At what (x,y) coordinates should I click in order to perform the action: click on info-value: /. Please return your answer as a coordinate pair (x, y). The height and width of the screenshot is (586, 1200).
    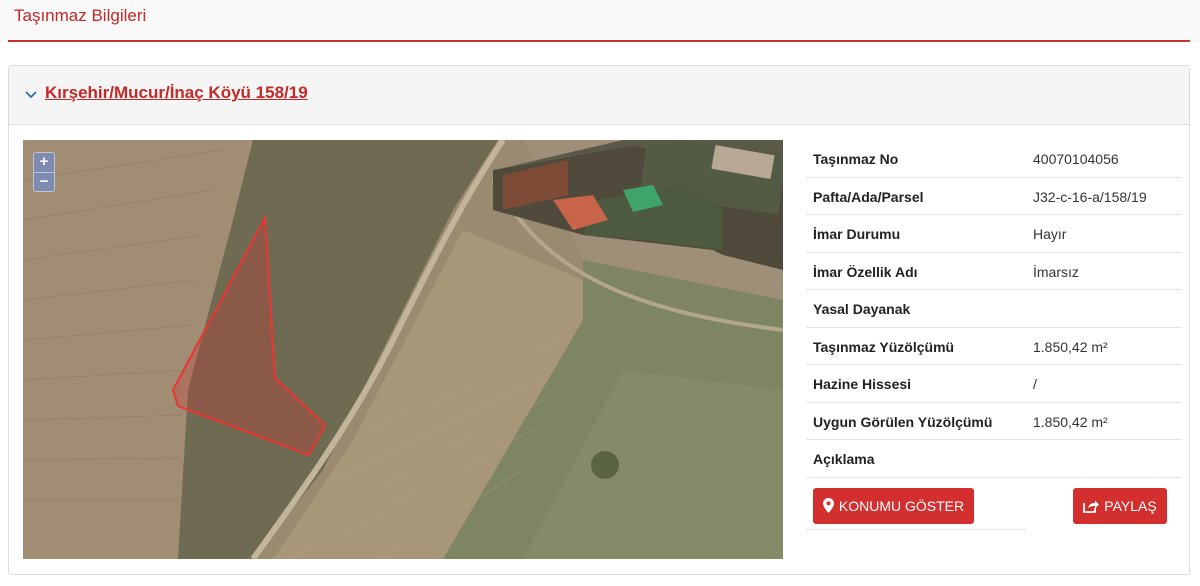
    Looking at the image, I should click on (1035, 384).